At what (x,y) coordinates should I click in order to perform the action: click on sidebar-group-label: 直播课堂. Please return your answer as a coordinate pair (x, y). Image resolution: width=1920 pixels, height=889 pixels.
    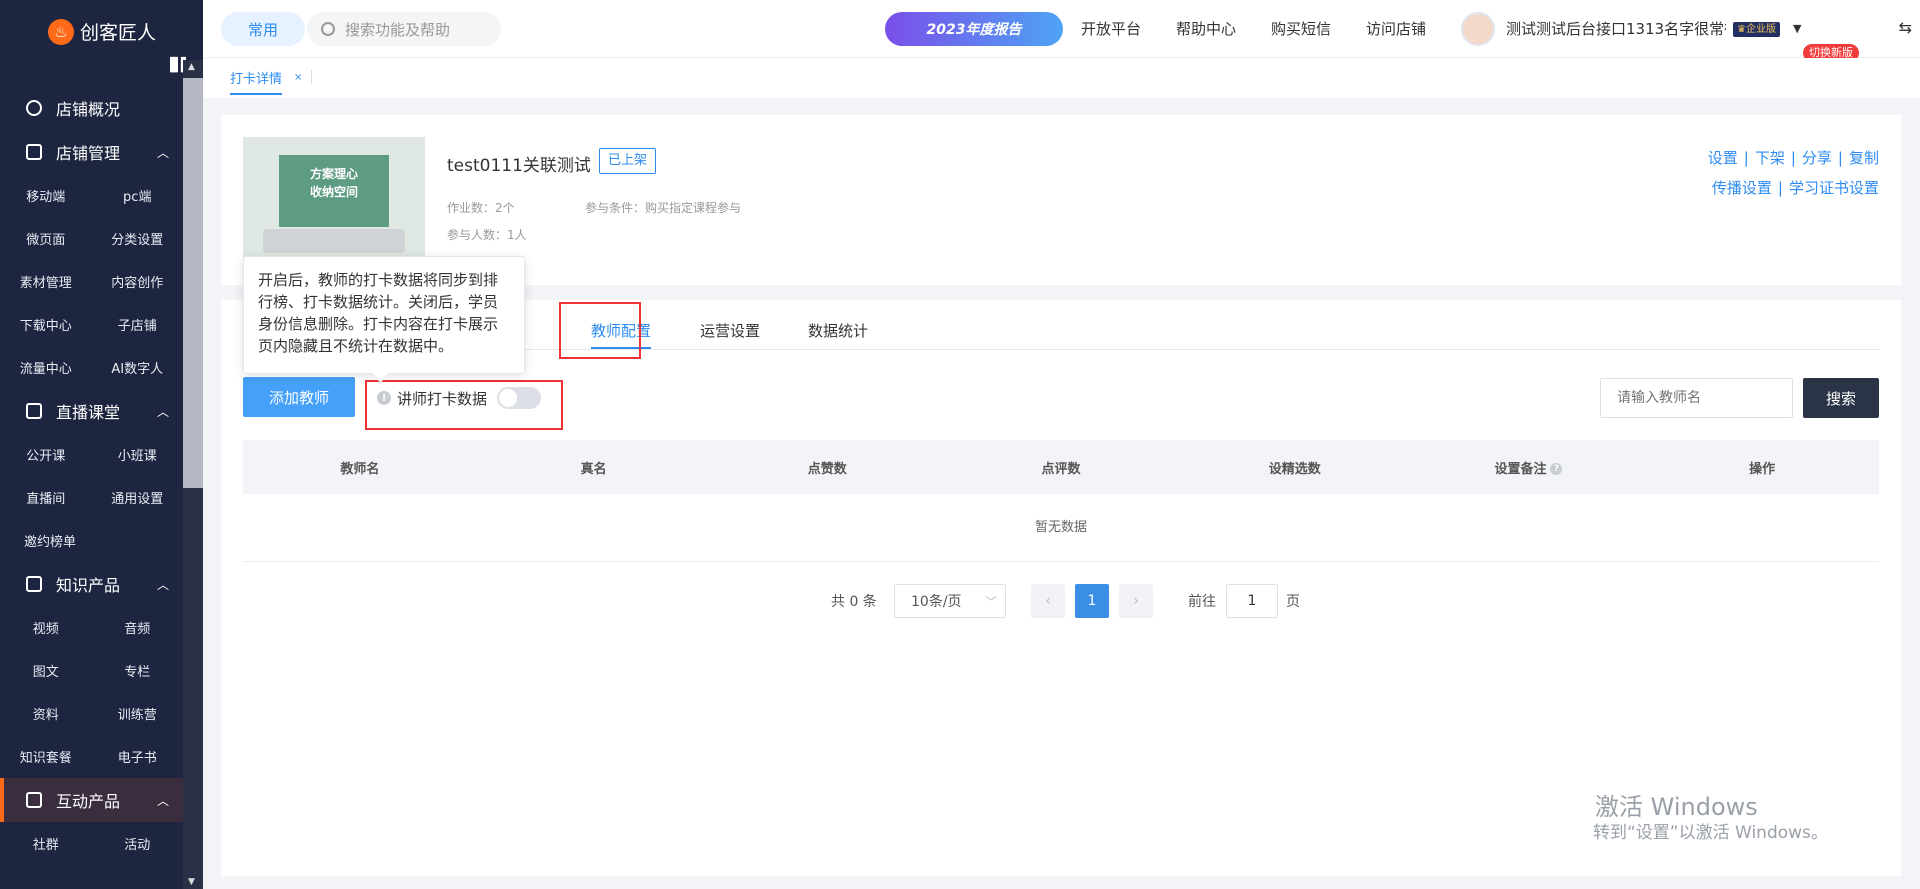
    Looking at the image, I should click on (88, 412).